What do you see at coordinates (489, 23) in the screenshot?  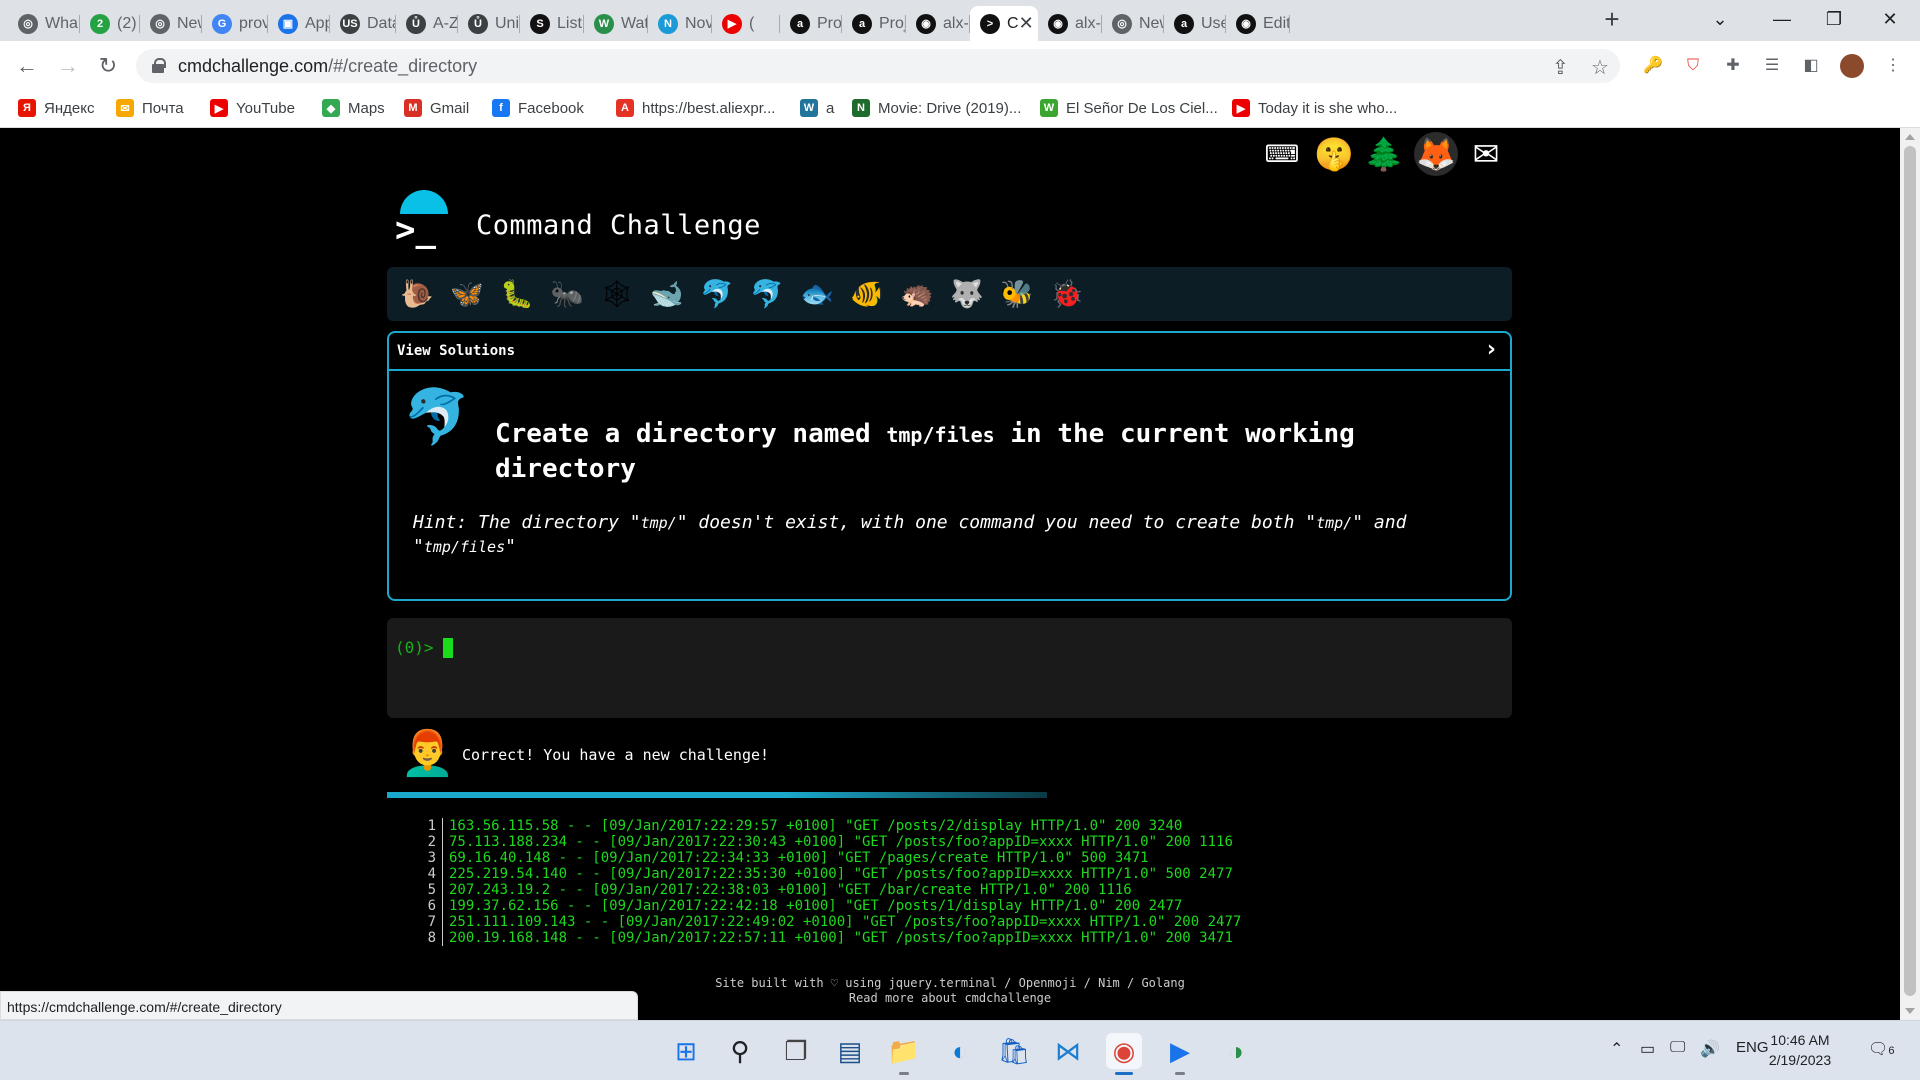 I see `tab: Ů Univ` at bounding box center [489, 23].